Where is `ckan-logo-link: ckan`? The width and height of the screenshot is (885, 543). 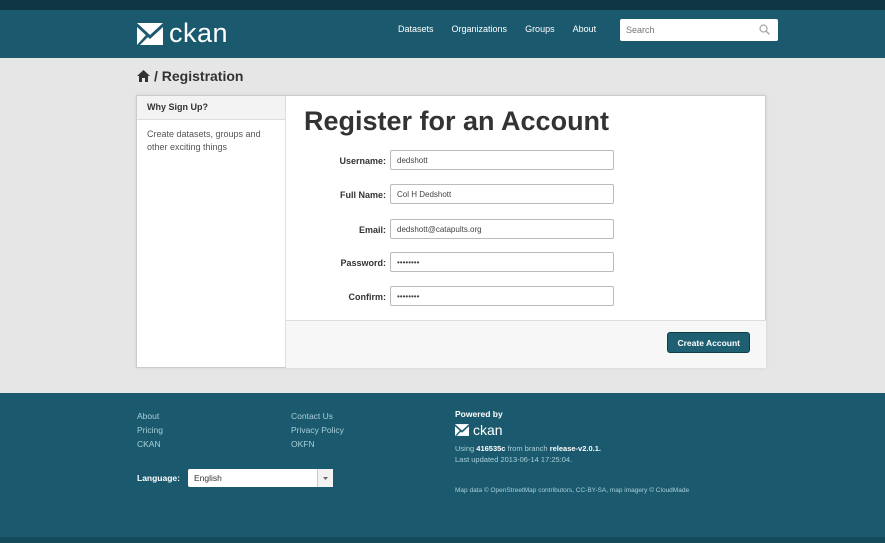 ckan-logo-link: ckan is located at coordinates (182, 33).